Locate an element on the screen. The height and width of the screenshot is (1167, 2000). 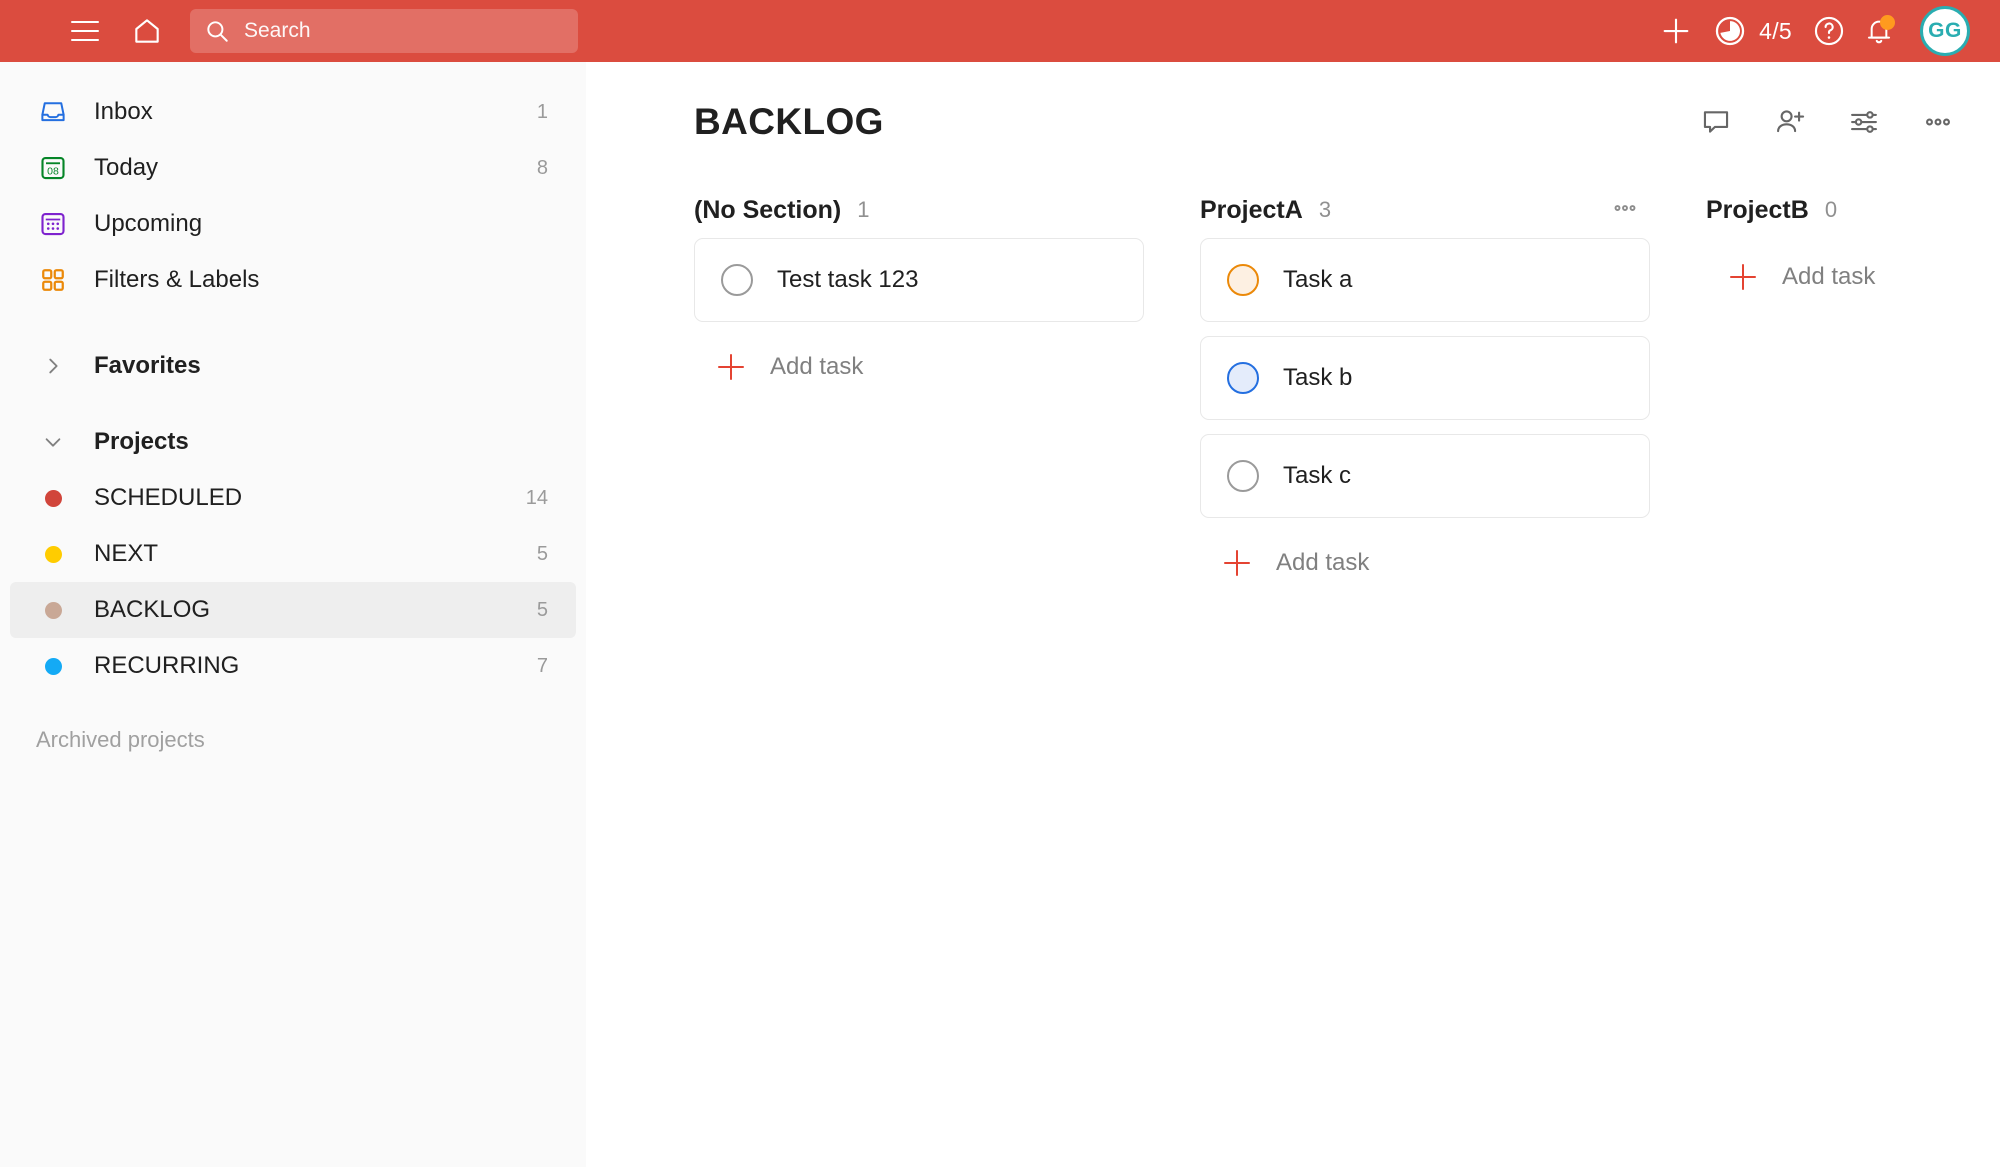
board-column-projecta: ProjectA 3 Task a Task b Task c Add task is located at coordinates (1425, 388).